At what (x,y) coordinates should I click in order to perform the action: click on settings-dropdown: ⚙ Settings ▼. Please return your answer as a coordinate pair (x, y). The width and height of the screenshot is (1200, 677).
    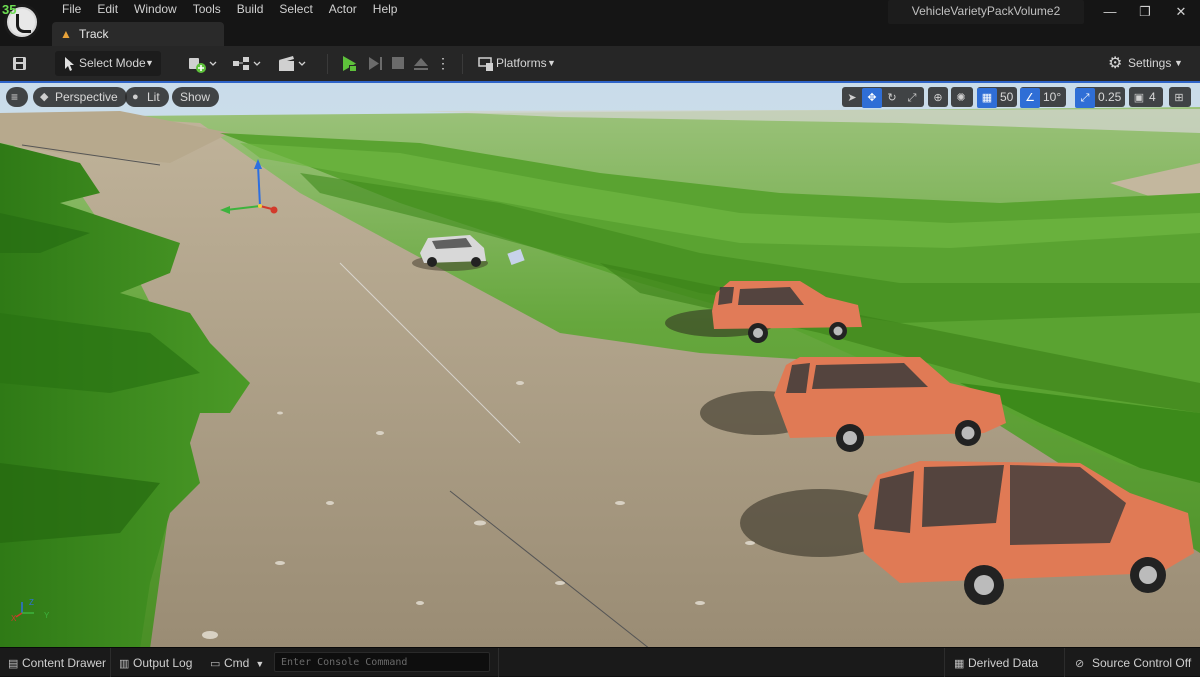
    Looking at the image, I should click on (1146, 63).